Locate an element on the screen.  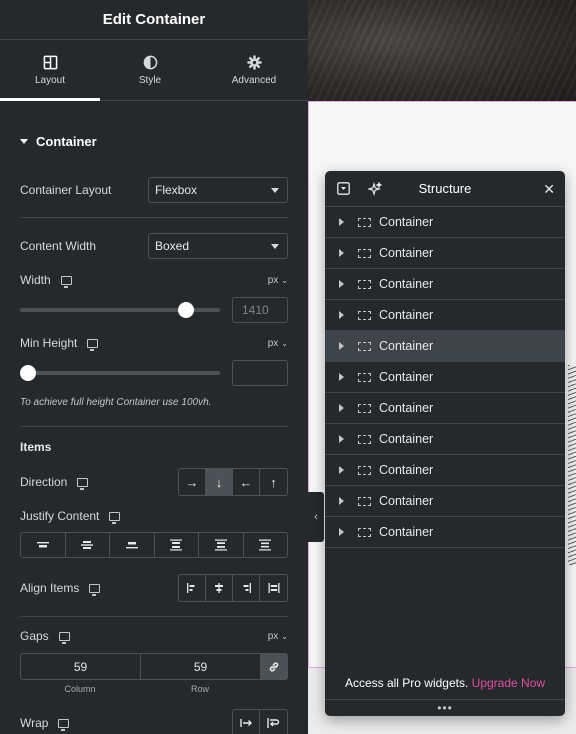
collapse-panel-button: ‹ is located at coordinates (316, 517).